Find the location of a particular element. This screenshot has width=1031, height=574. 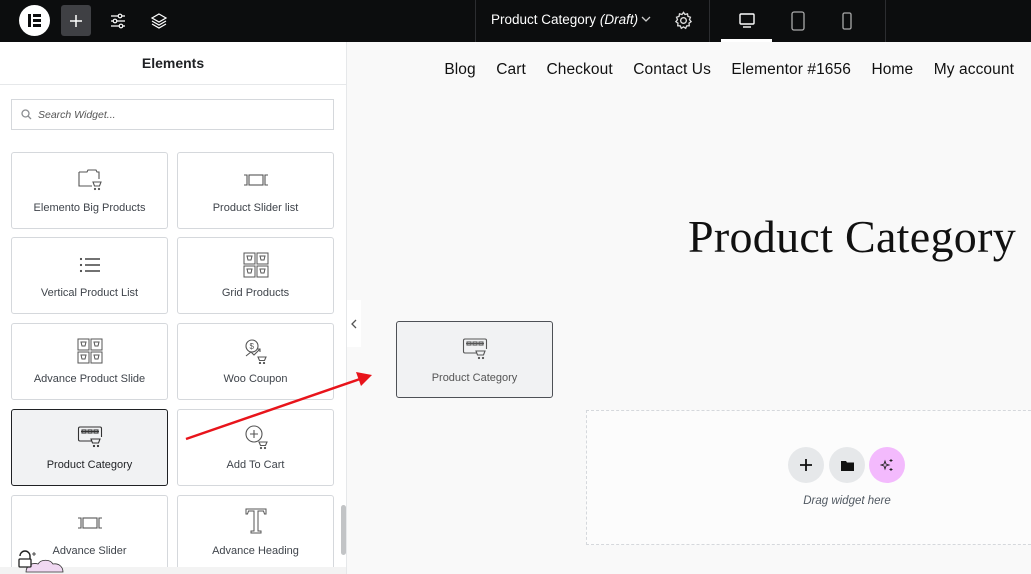

widget-advance-product-slide: Advance Product Slide is located at coordinates (89, 361).